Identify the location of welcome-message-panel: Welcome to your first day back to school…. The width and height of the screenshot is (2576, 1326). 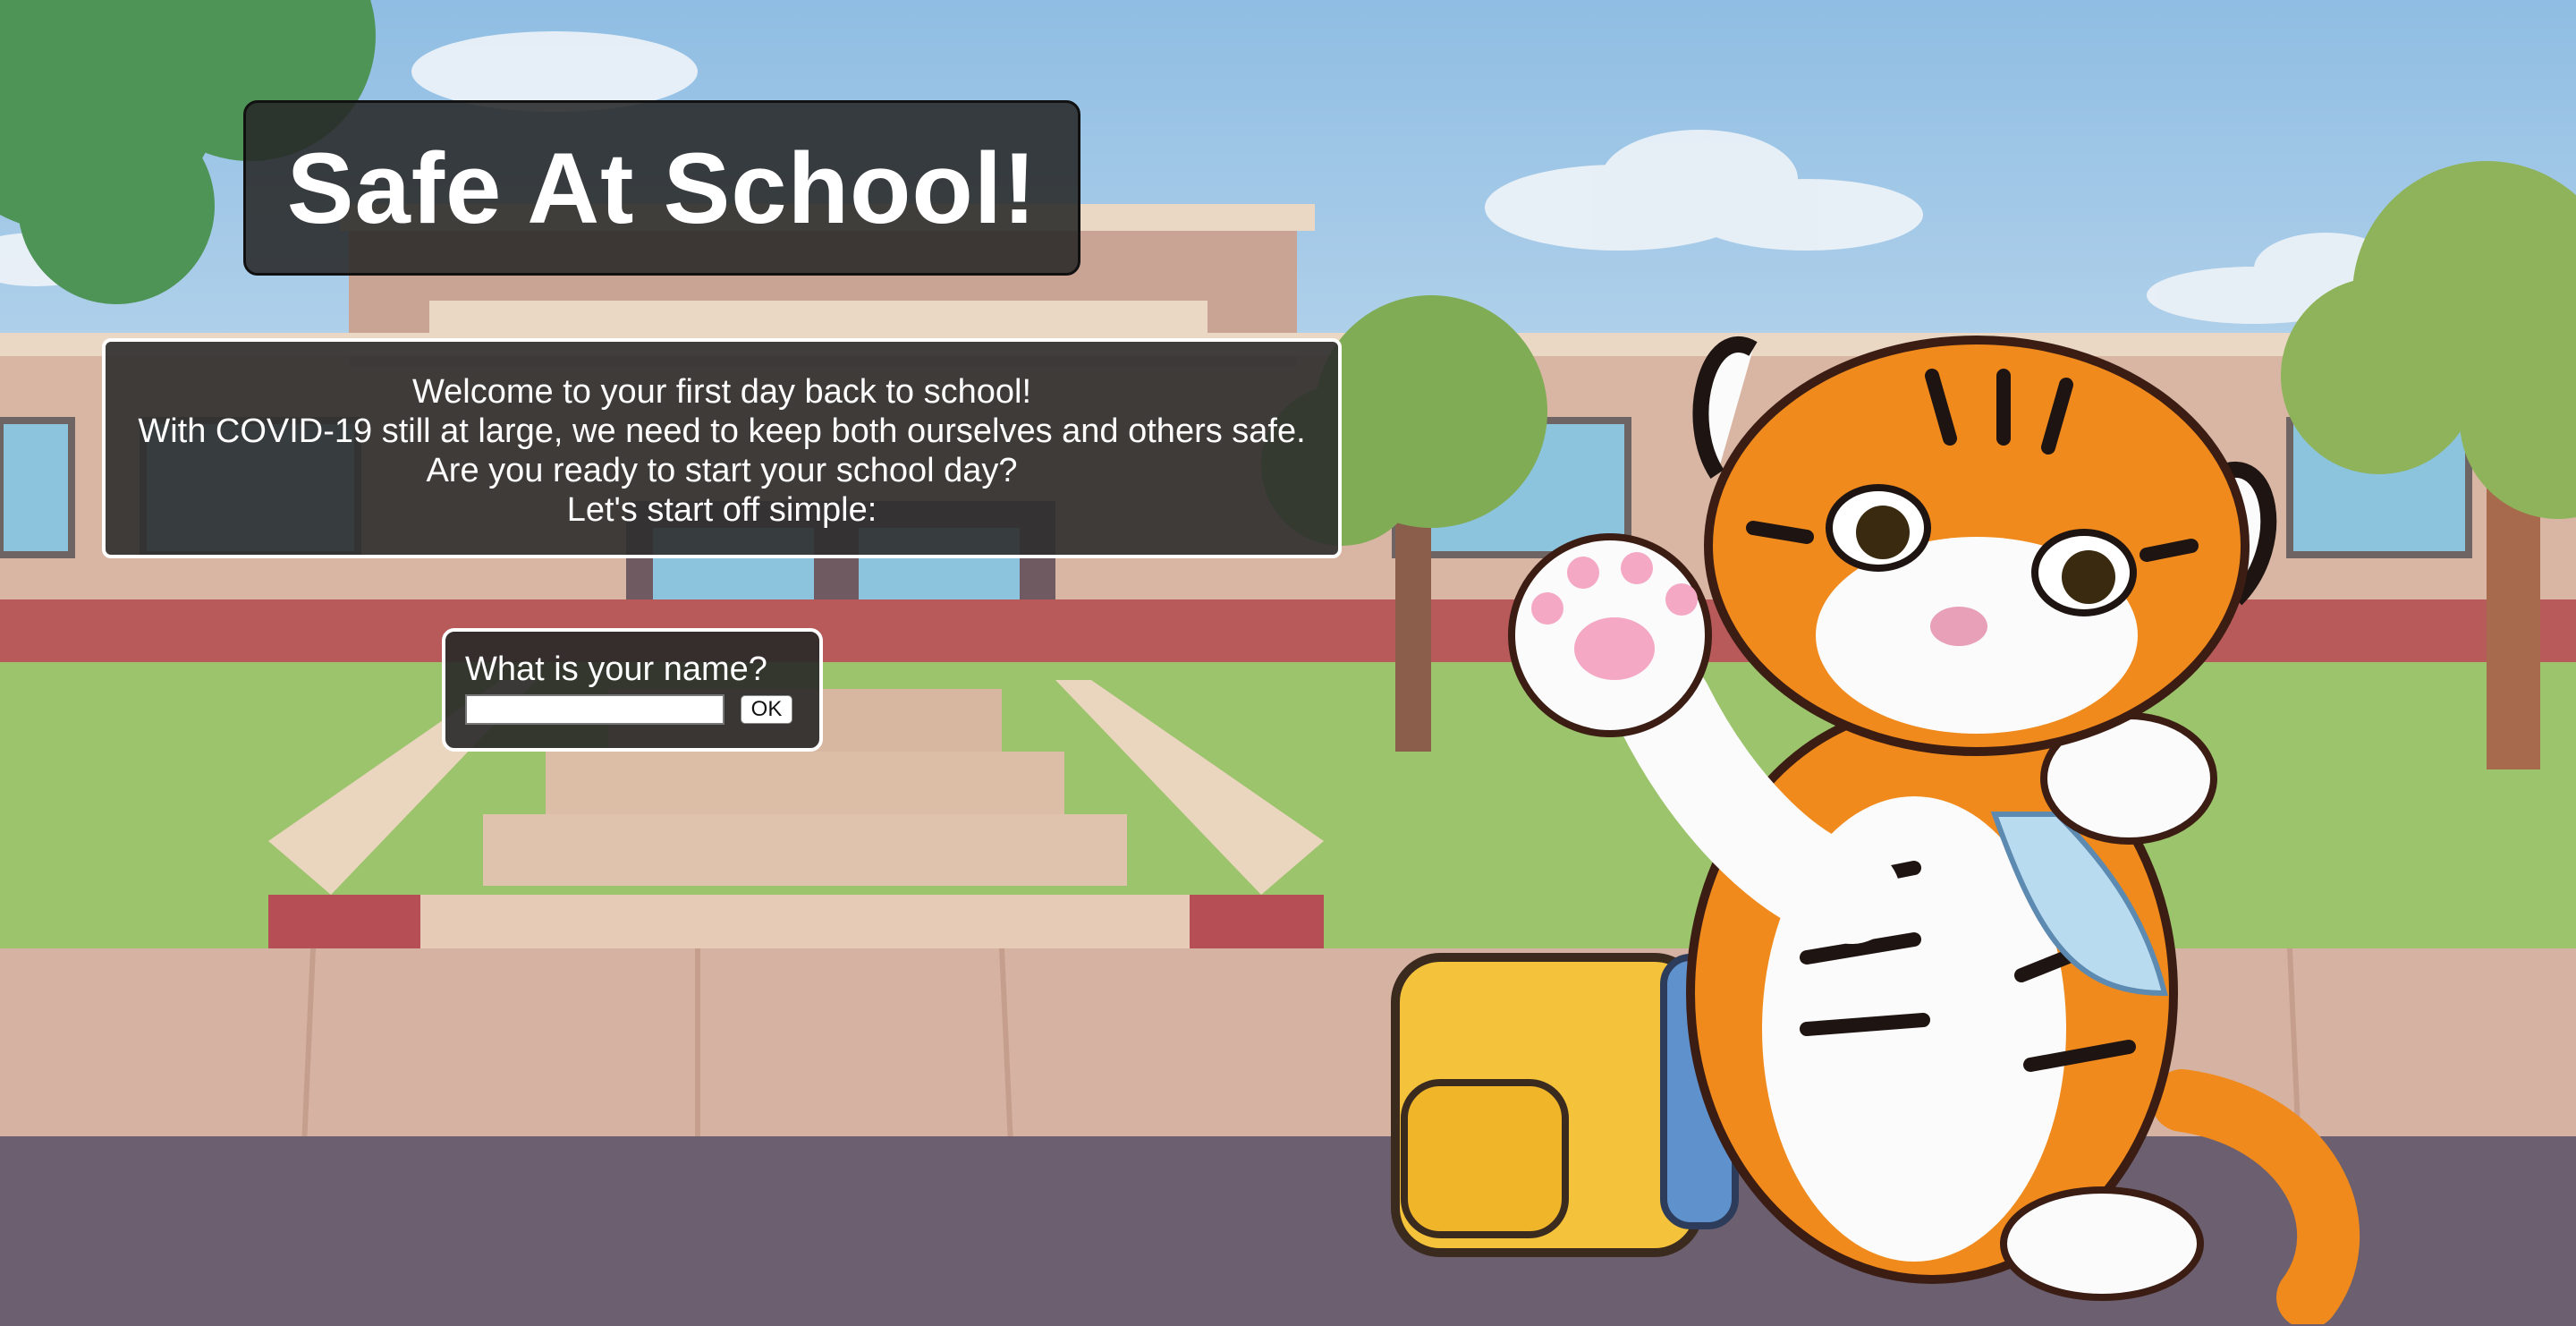
(722, 448).